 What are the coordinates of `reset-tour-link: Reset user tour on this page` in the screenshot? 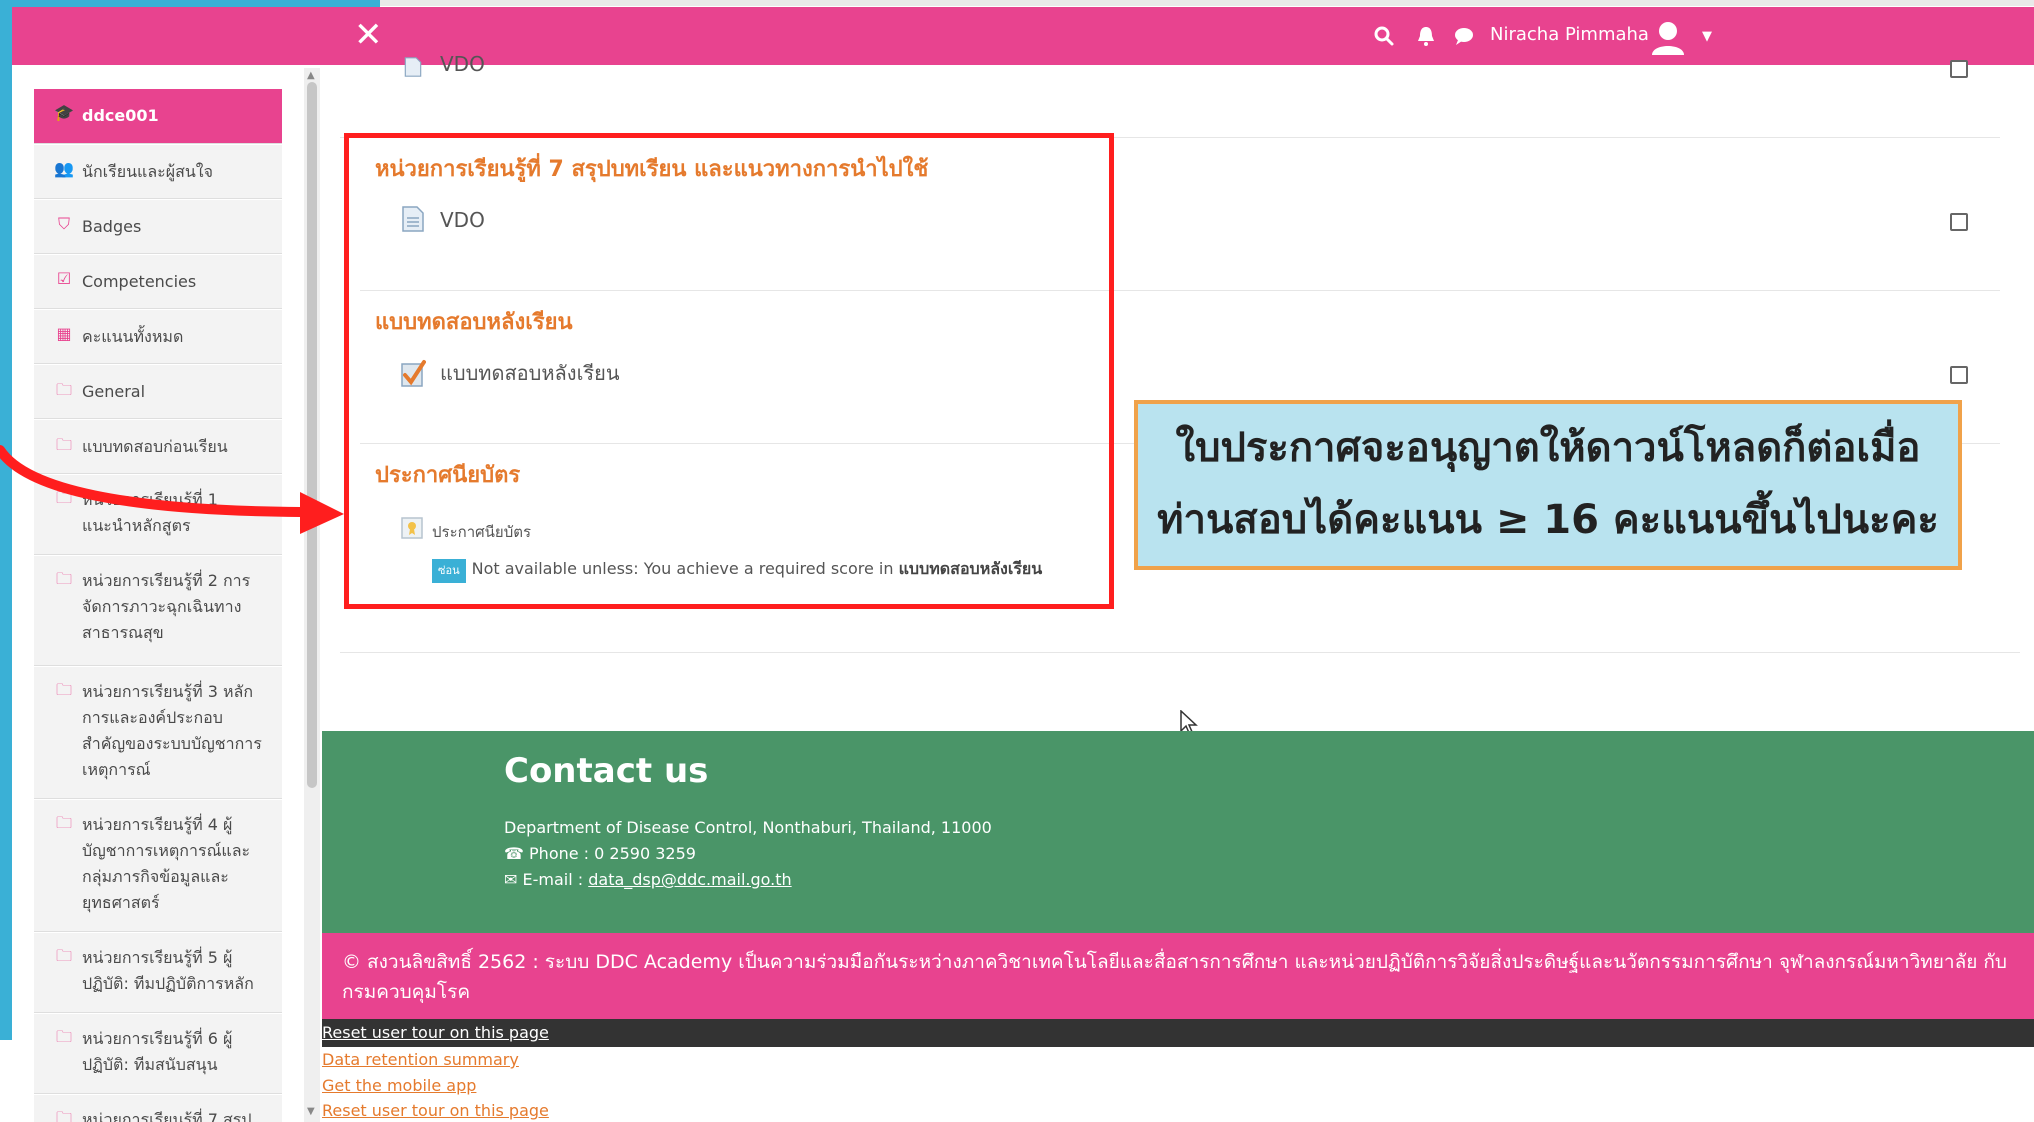 It's located at (435, 1032).